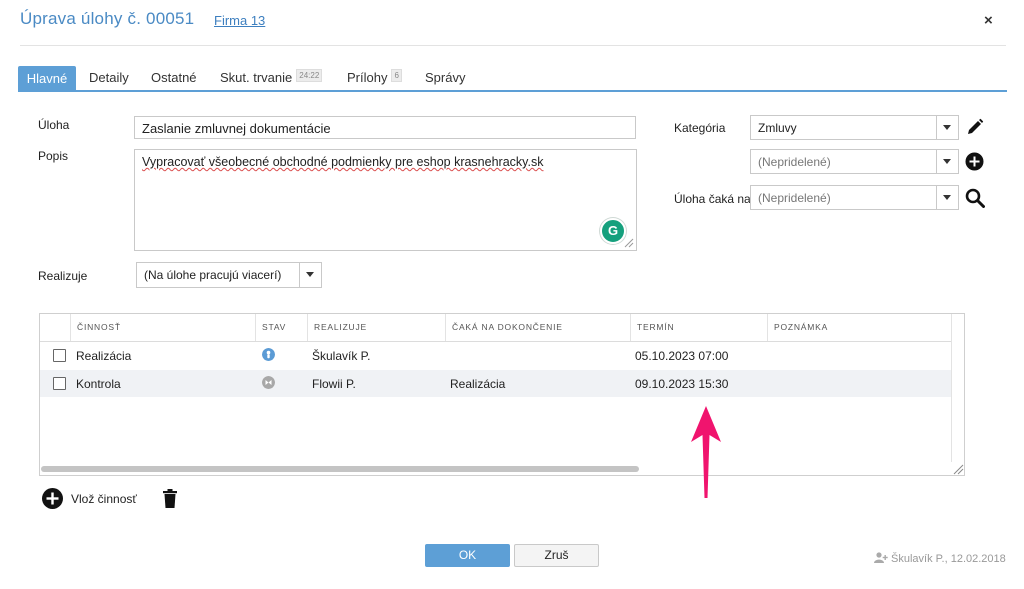 The width and height of the screenshot is (1024, 589). Describe the element at coordinates (988, 20) in the screenshot. I see `close-icon: ×` at that location.